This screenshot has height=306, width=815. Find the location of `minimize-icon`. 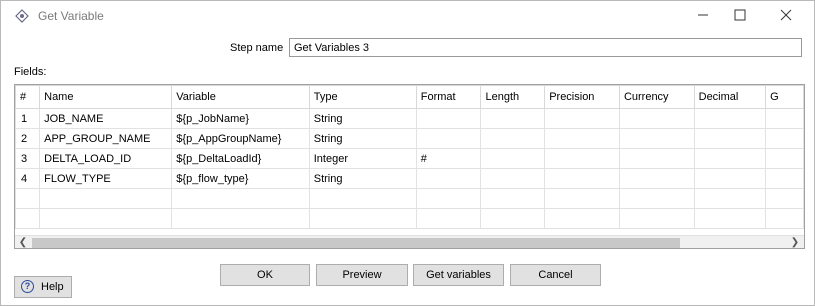

minimize-icon is located at coordinates (703, 15).